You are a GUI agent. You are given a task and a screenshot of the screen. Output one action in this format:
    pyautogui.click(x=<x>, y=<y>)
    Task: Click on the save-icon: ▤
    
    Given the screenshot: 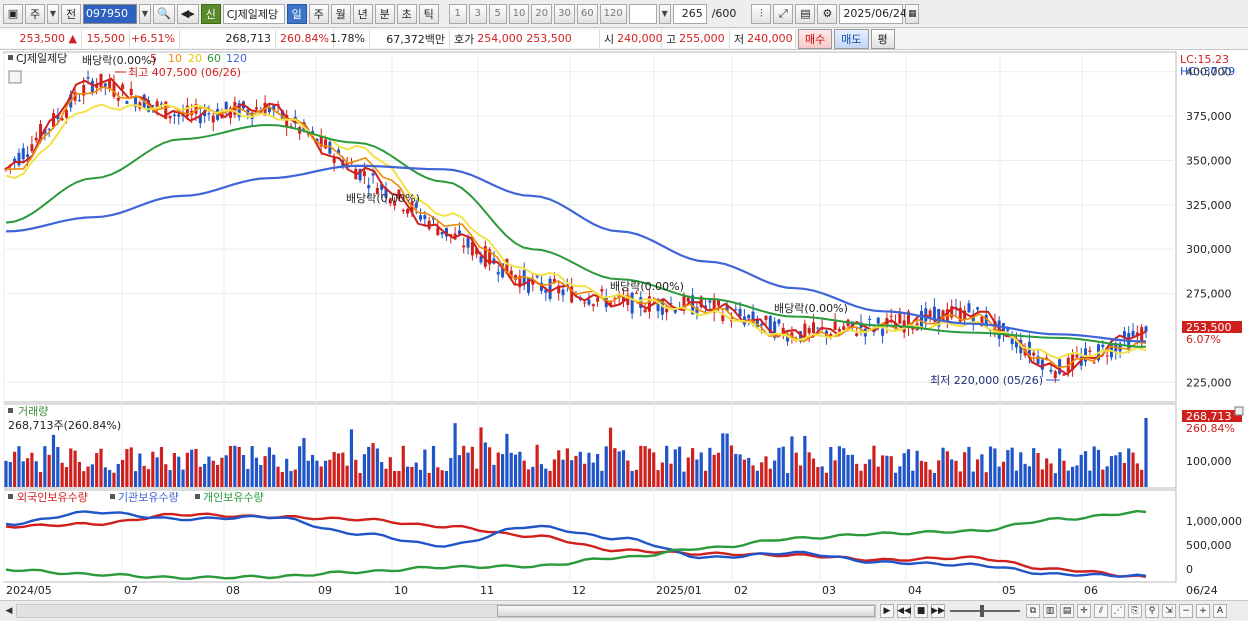 What is the action you would take?
    pyautogui.click(x=805, y=13)
    